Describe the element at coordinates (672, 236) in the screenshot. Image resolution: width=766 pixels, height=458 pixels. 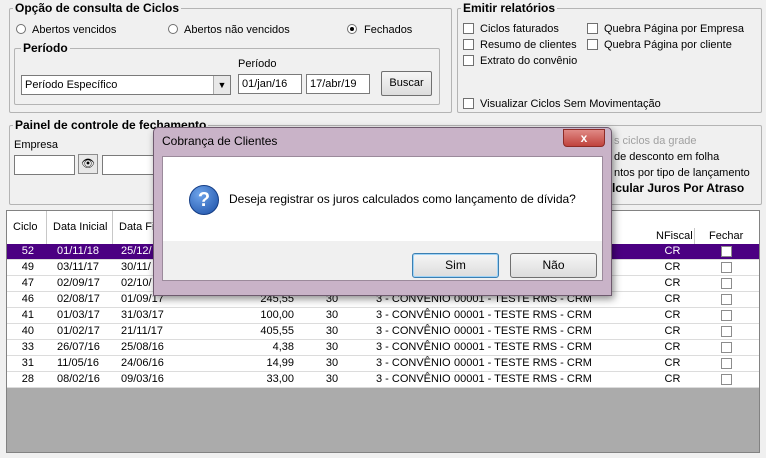
I see `header-nfiscal: NFiscal` at that location.